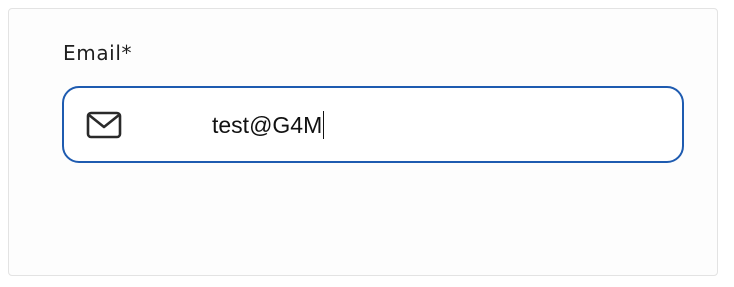 The image size is (734, 287). I want to click on email-value: test@G4M, so click(267, 125).